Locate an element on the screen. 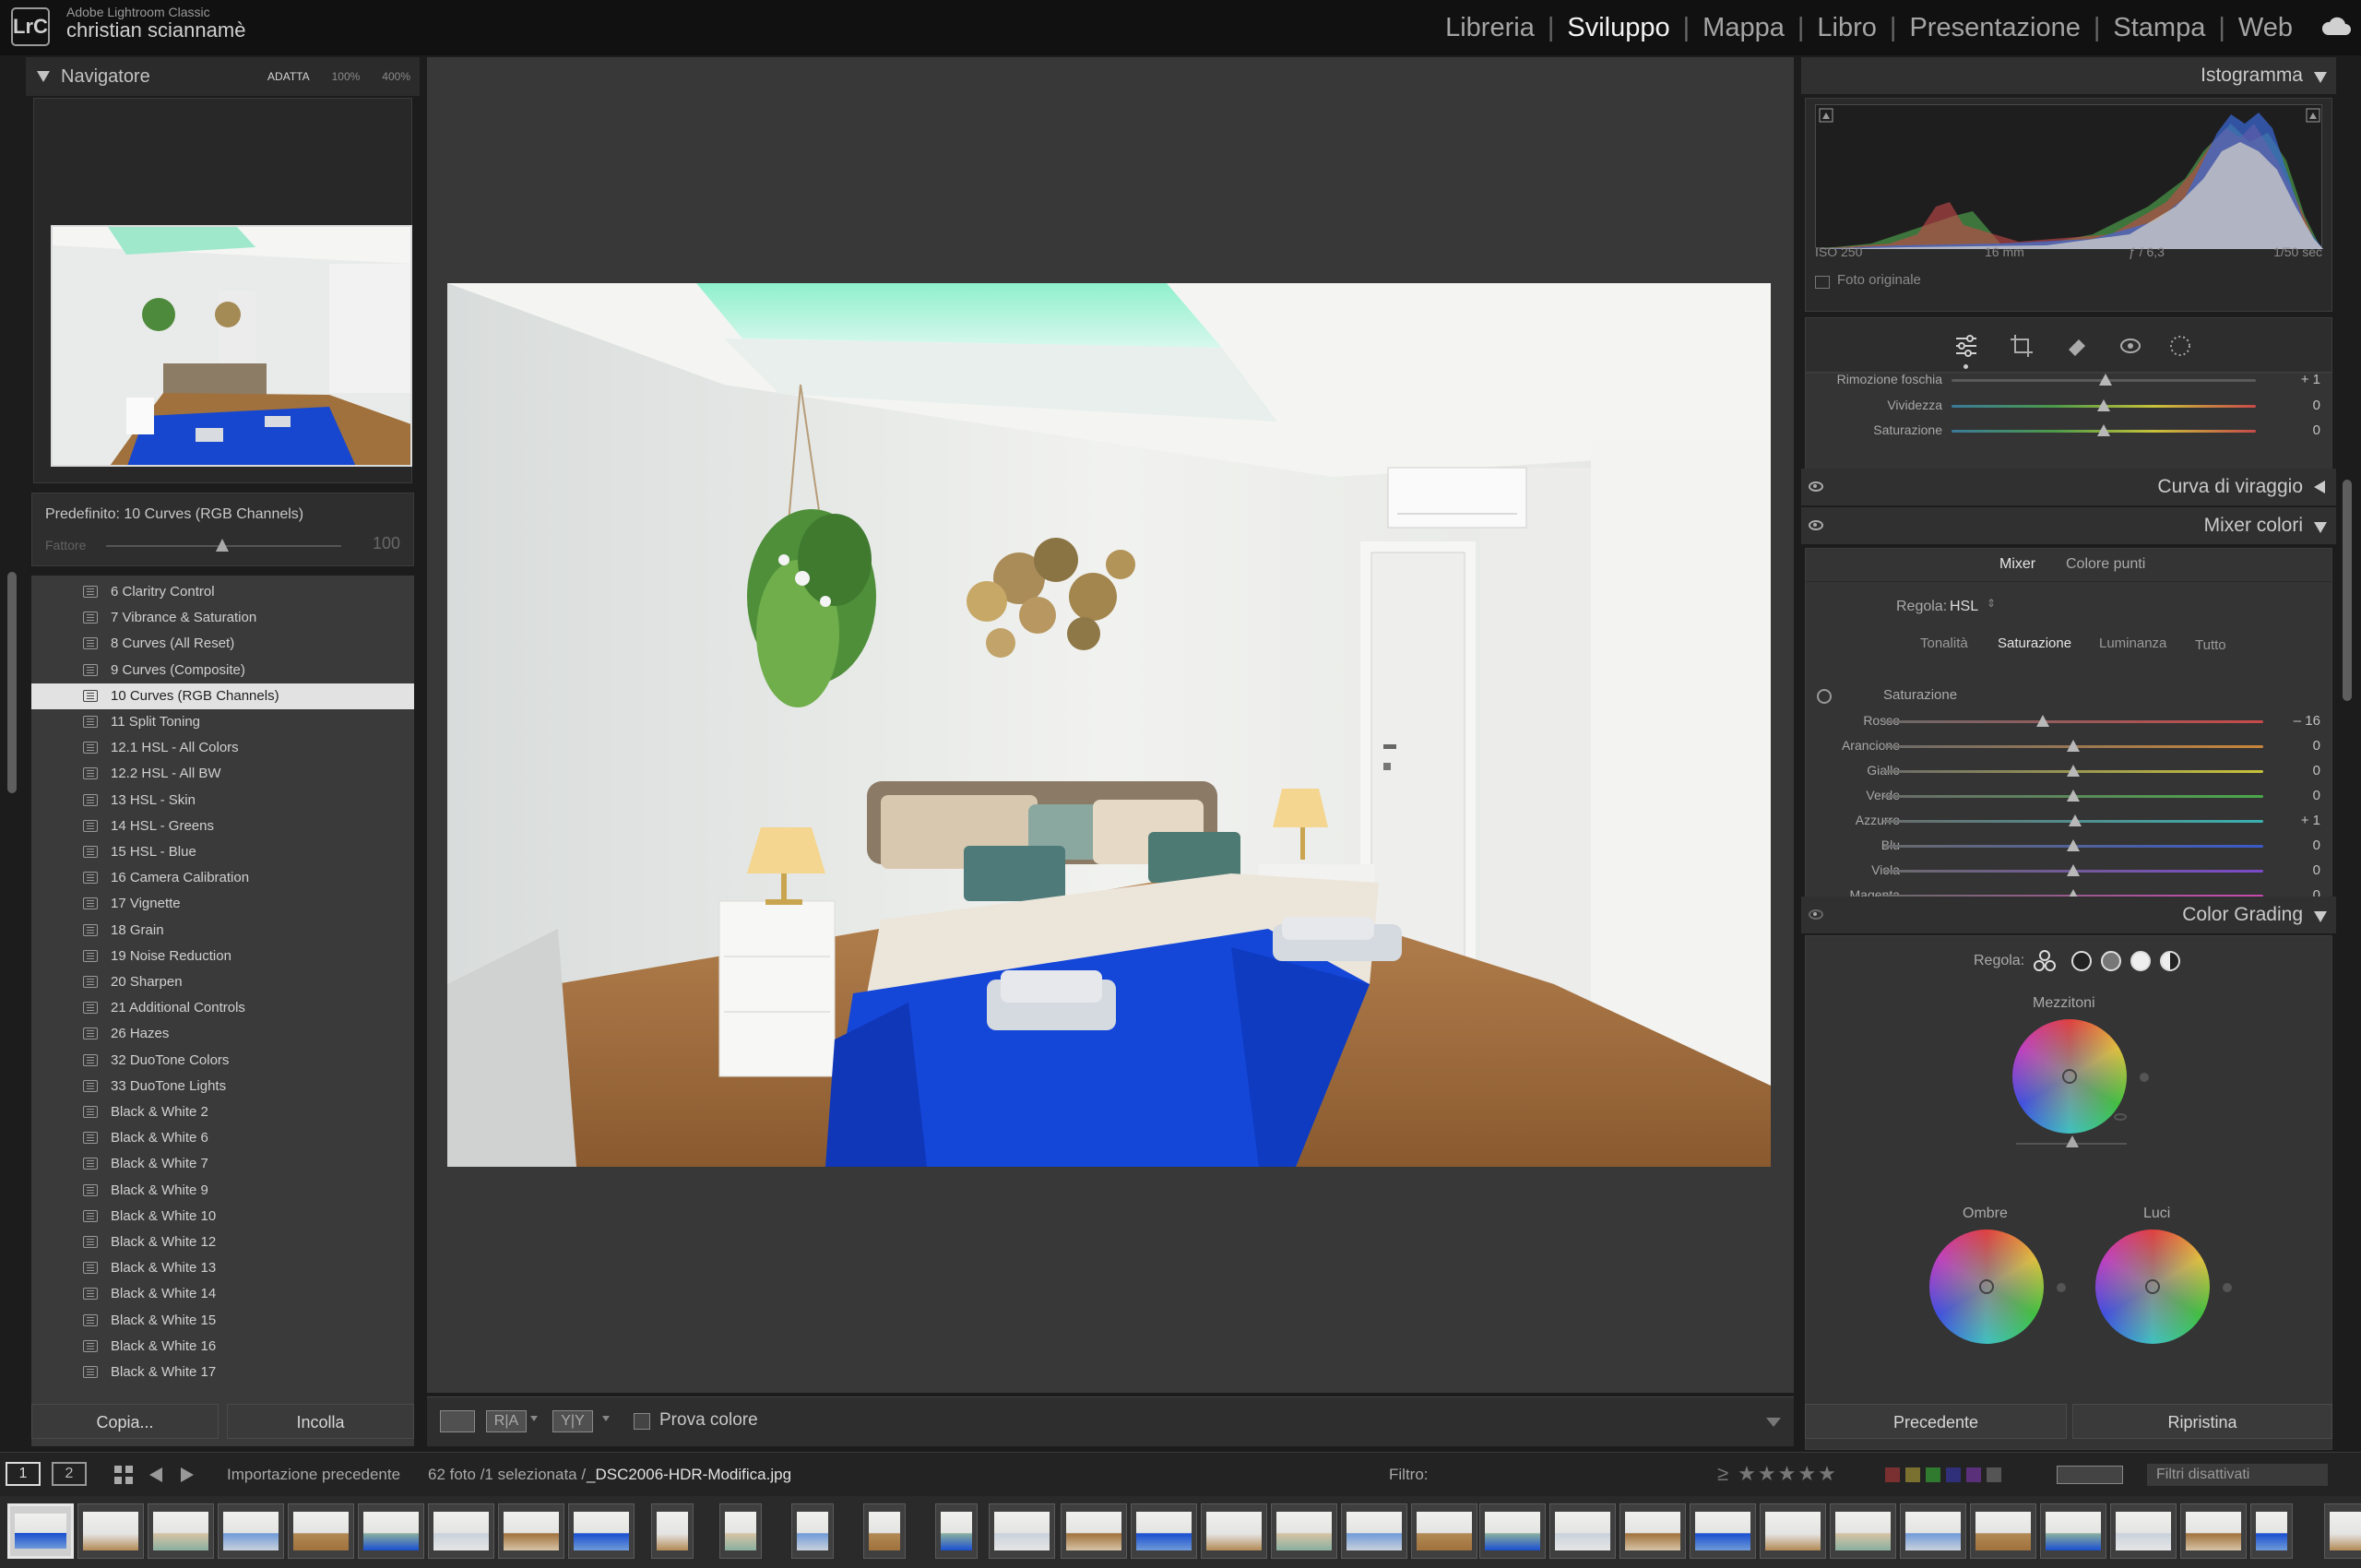  subtab-luminance: Luminanza is located at coordinates (2132, 643).